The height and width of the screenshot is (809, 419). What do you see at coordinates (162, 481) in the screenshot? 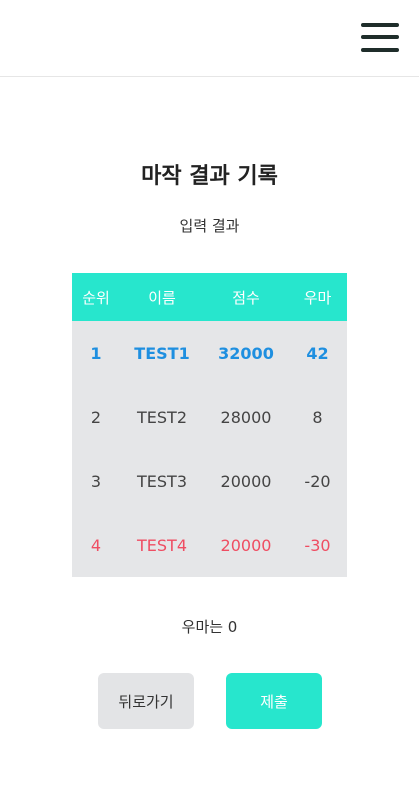
I see `name-cell: TEST3` at bounding box center [162, 481].